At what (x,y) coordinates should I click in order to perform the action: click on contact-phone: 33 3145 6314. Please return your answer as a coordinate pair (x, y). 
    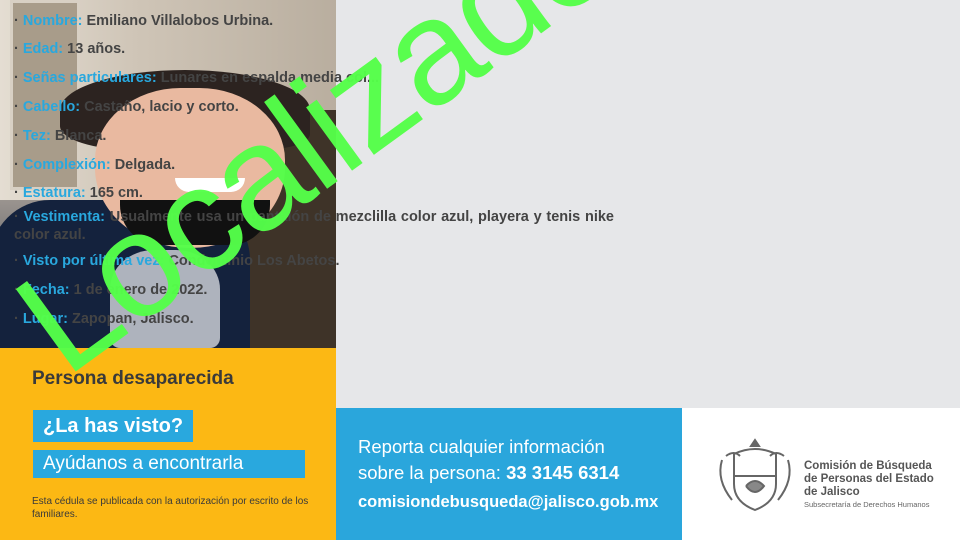
    Looking at the image, I should click on (563, 472).